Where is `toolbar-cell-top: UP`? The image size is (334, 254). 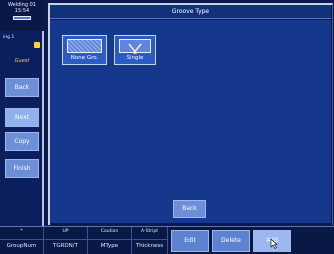
toolbar-cell-top: UP is located at coordinates (65, 233).